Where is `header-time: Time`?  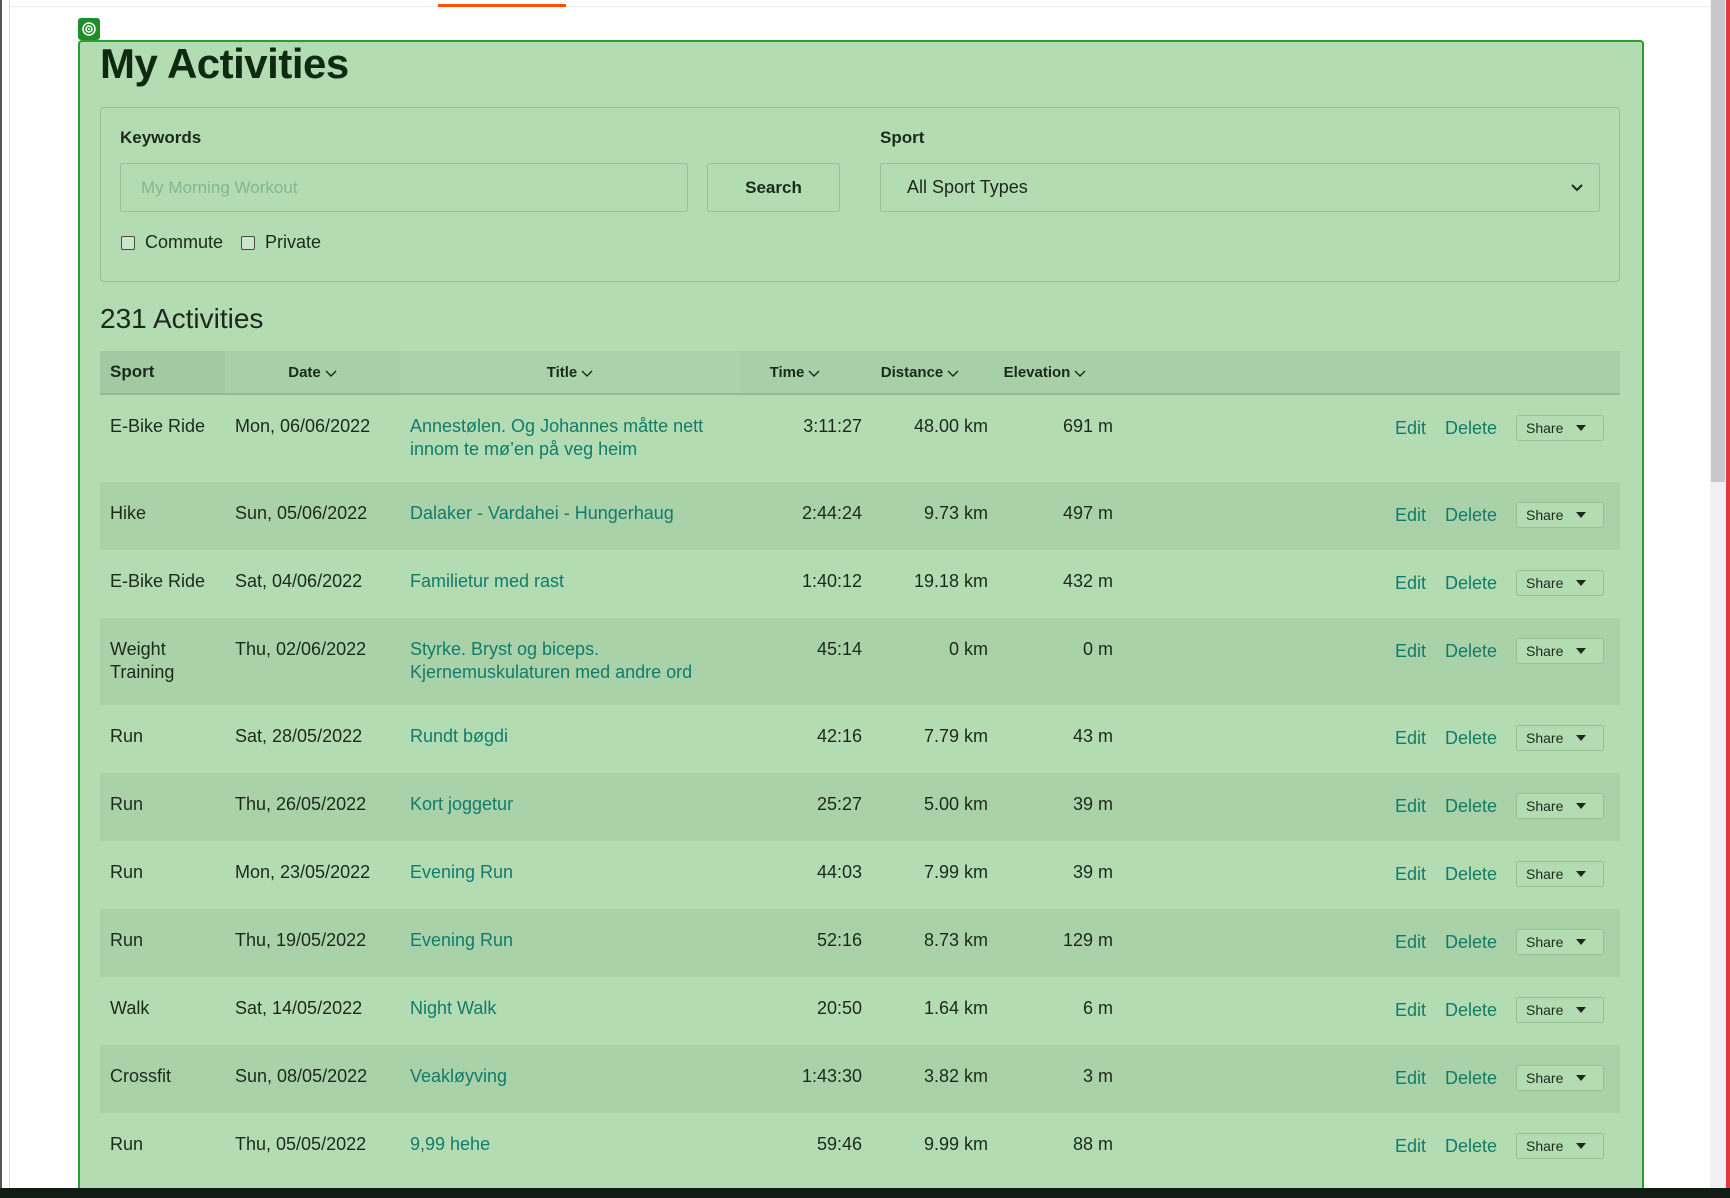
header-time: Time is located at coordinates (795, 372).